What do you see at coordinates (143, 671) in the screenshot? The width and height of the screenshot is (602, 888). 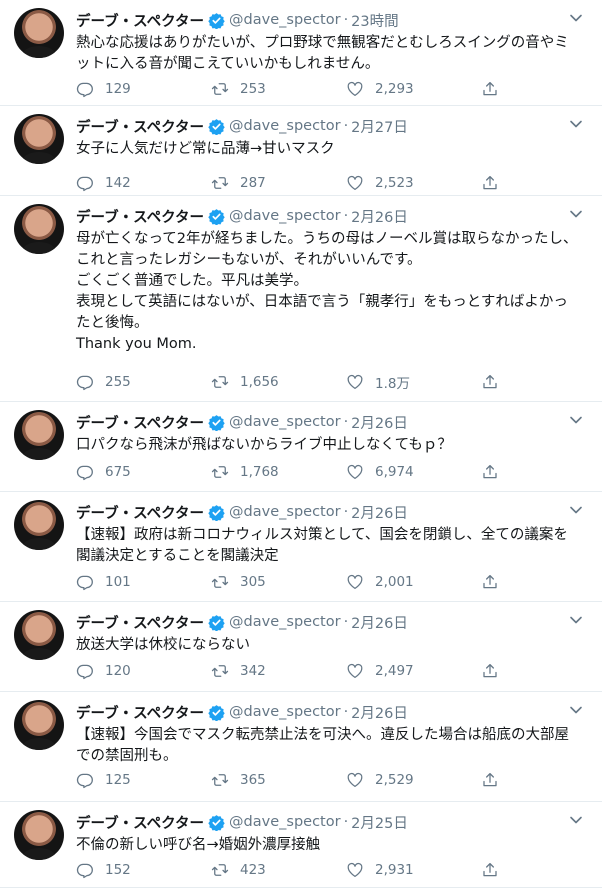 I see `reply-button: 120` at bounding box center [143, 671].